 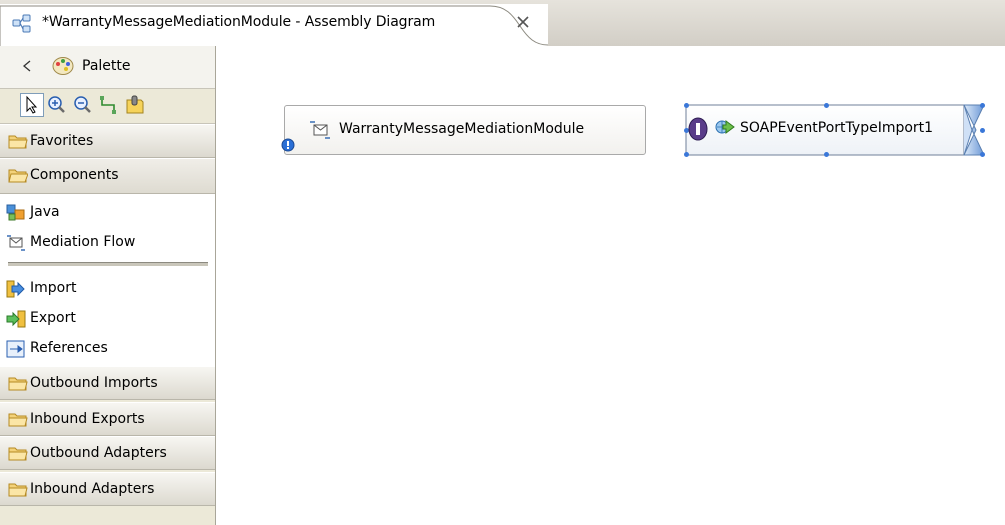 I want to click on module-node-label: WarrantyMessageMediationModule, so click(x=462, y=129).